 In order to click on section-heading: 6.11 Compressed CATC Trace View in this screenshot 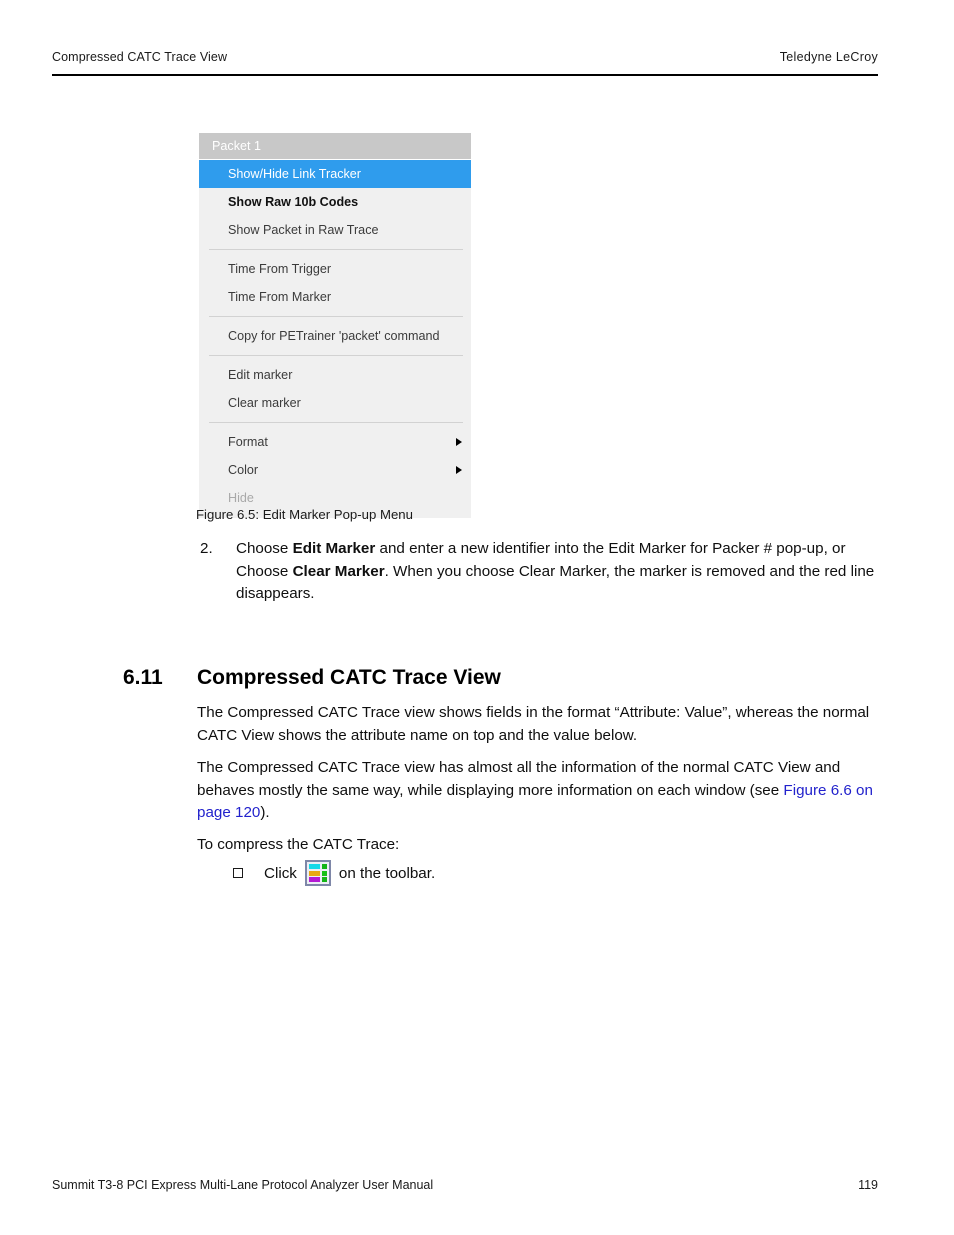, I will do `click(312, 678)`.